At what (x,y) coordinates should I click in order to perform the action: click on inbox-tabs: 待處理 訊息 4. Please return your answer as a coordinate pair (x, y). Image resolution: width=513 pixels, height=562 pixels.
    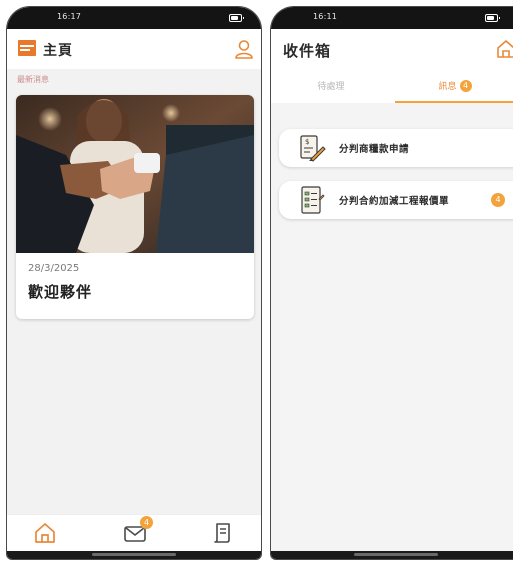
    Looking at the image, I should click on (392, 86).